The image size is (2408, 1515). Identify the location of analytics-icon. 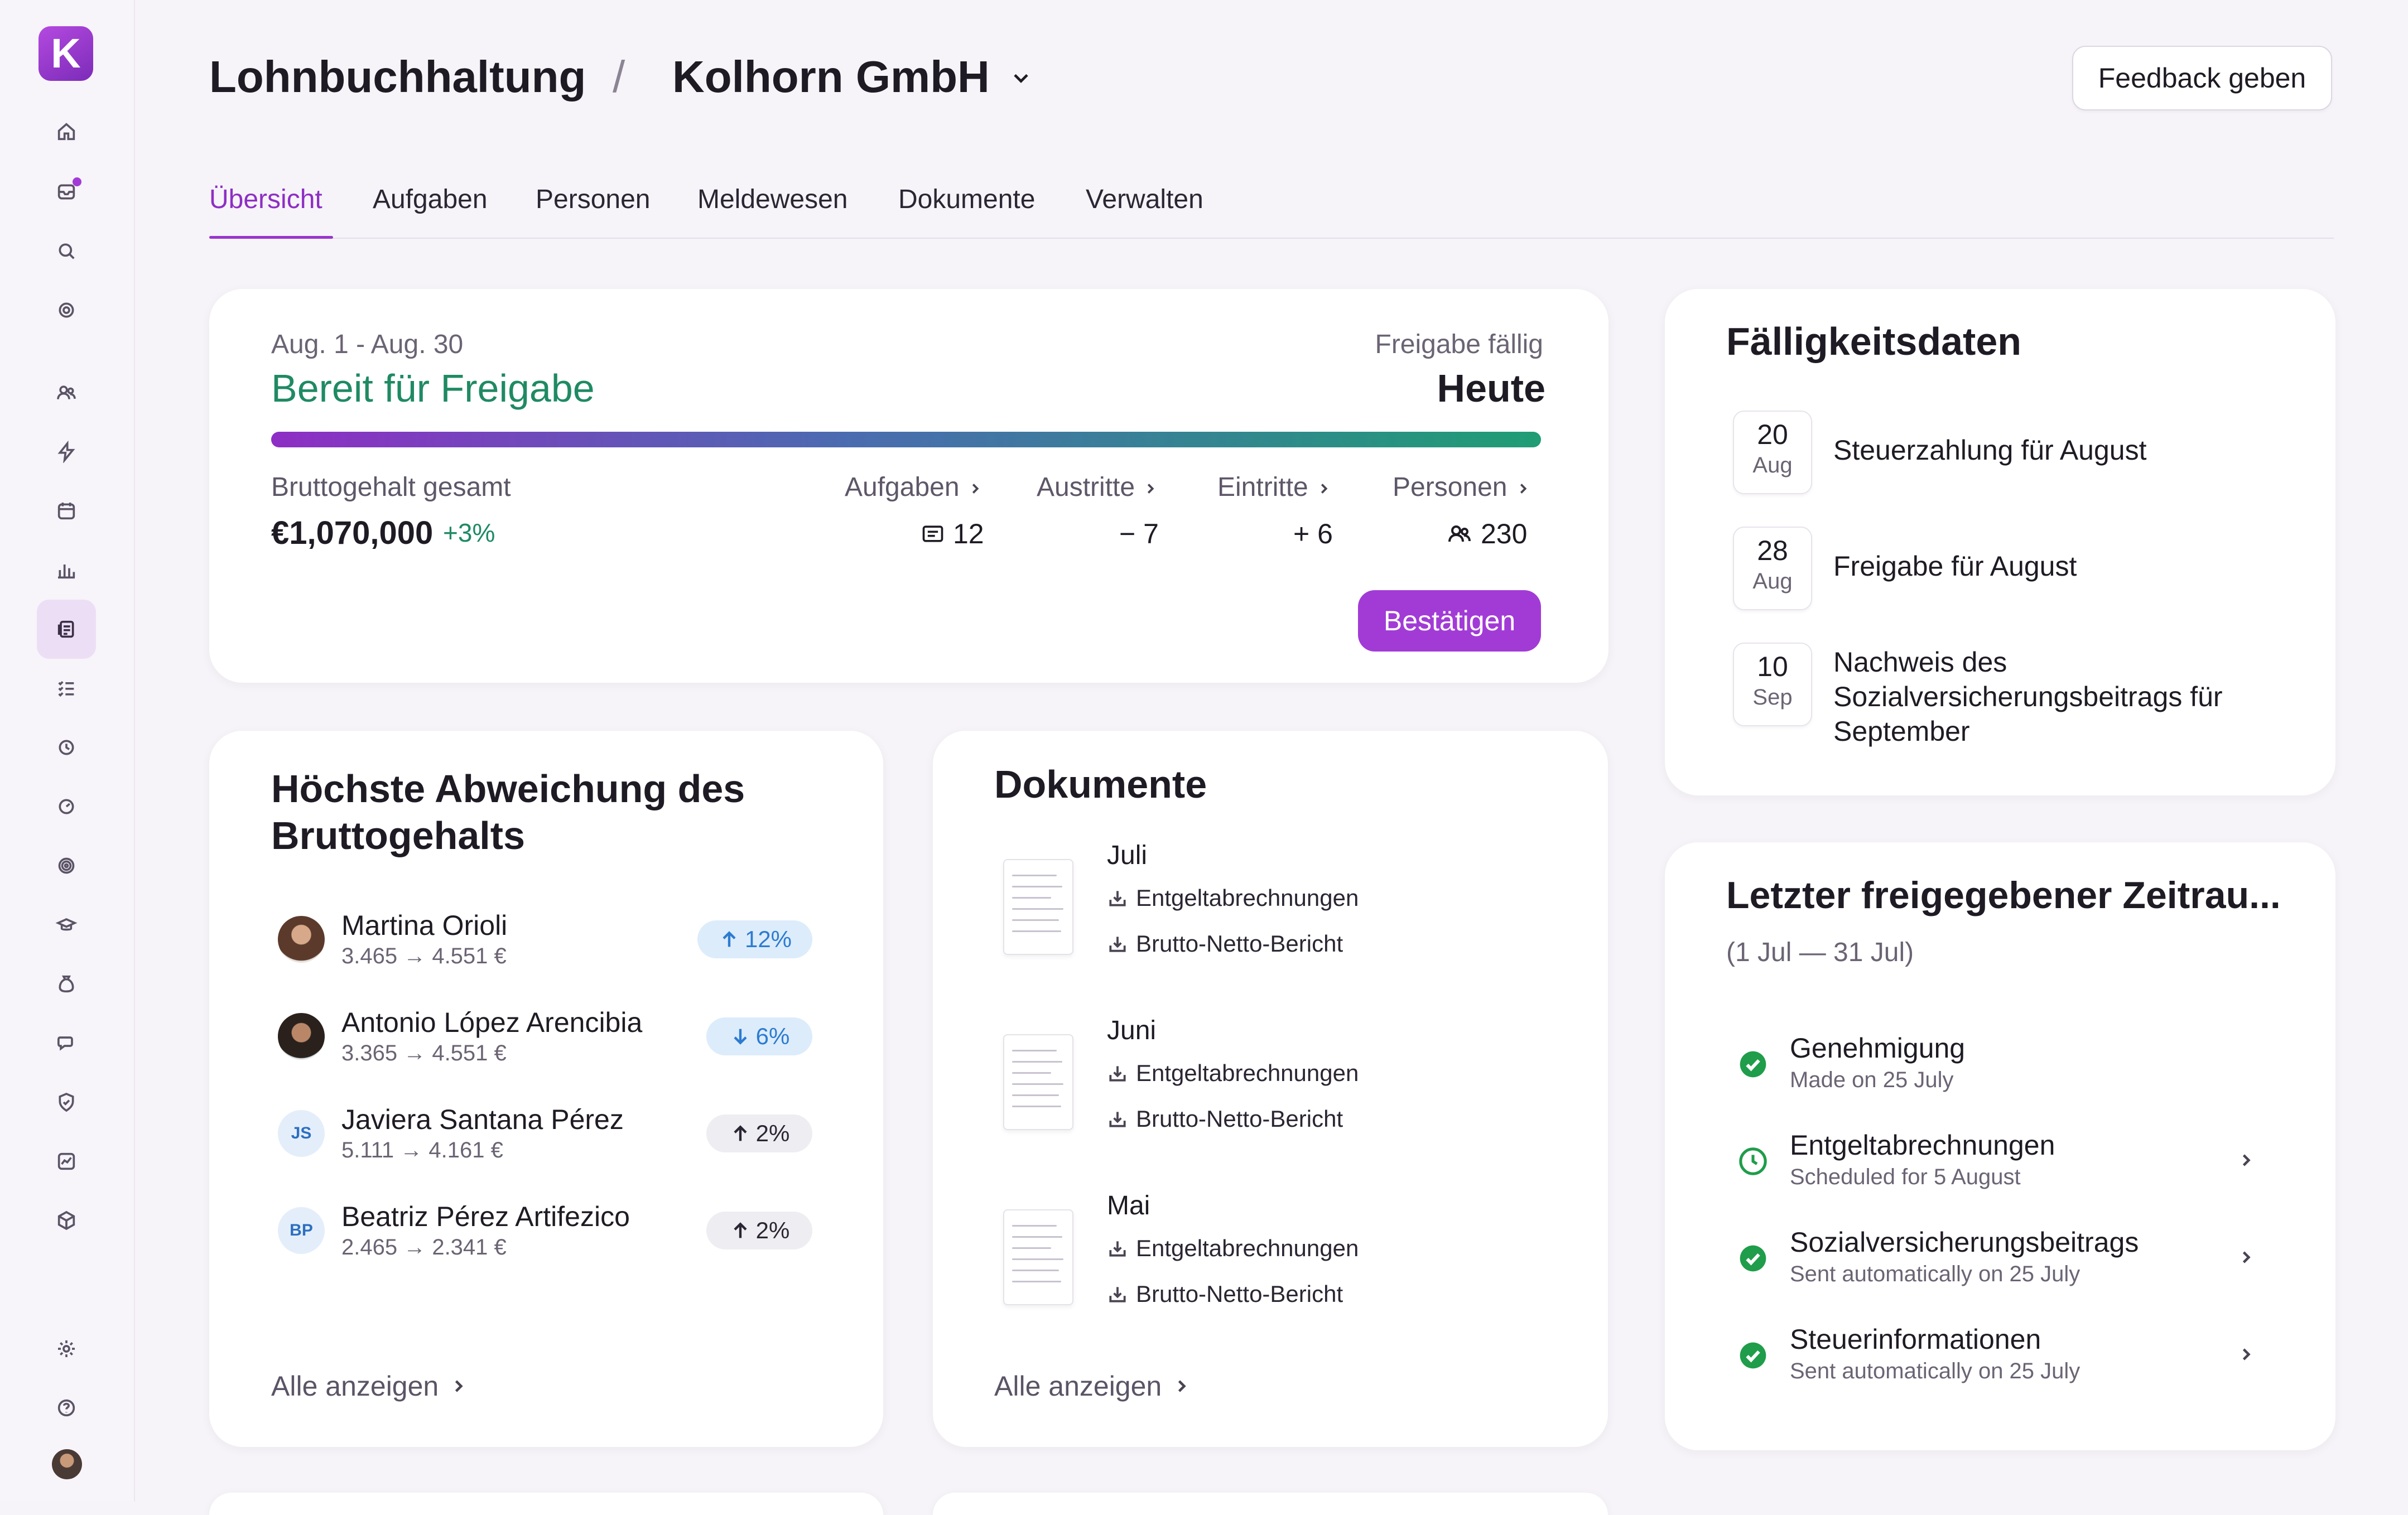
(66, 1161).